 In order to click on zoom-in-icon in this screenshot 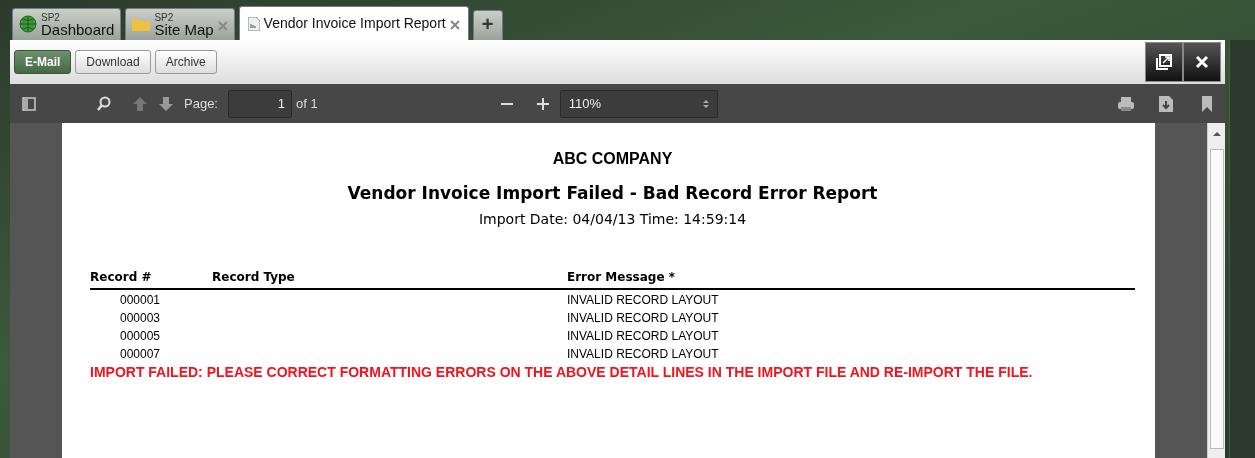, I will do `click(542, 103)`.